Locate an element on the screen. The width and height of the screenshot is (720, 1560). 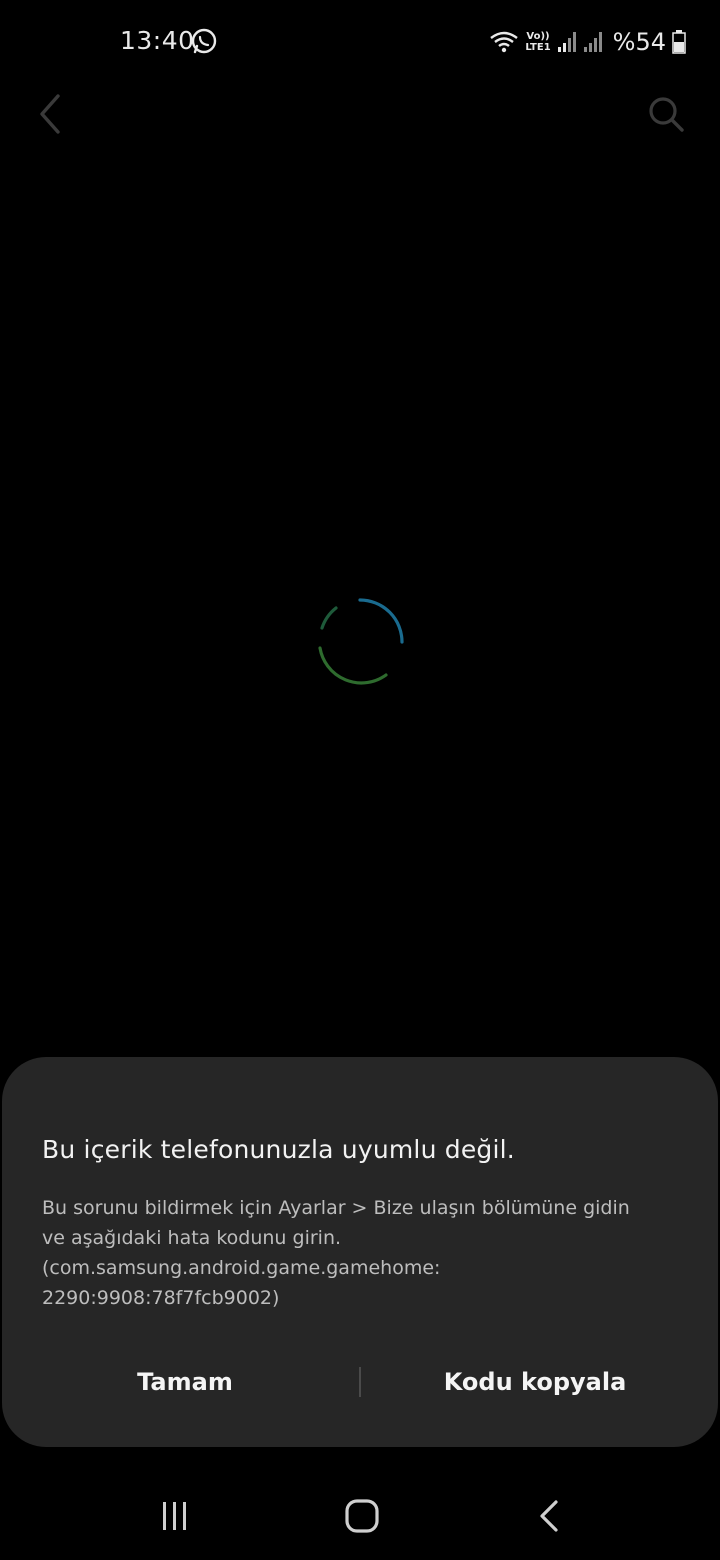
whatsapp-icon is located at coordinates (204, 41).